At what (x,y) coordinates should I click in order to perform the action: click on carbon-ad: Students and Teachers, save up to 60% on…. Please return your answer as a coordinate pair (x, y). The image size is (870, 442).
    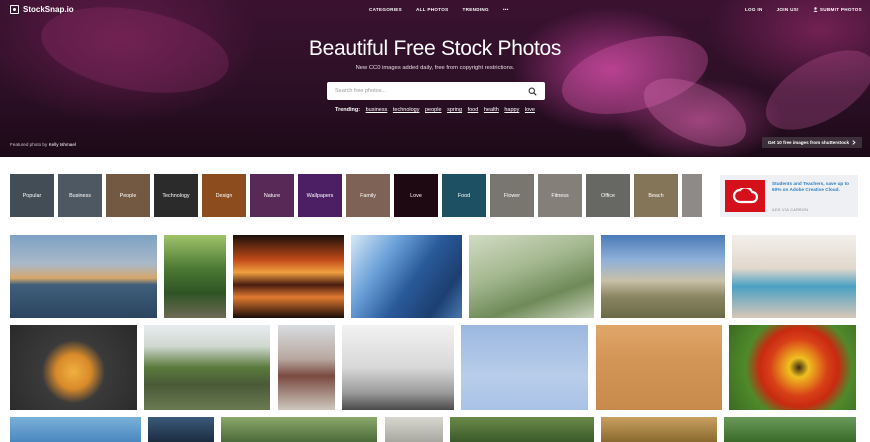
    Looking at the image, I should click on (789, 196).